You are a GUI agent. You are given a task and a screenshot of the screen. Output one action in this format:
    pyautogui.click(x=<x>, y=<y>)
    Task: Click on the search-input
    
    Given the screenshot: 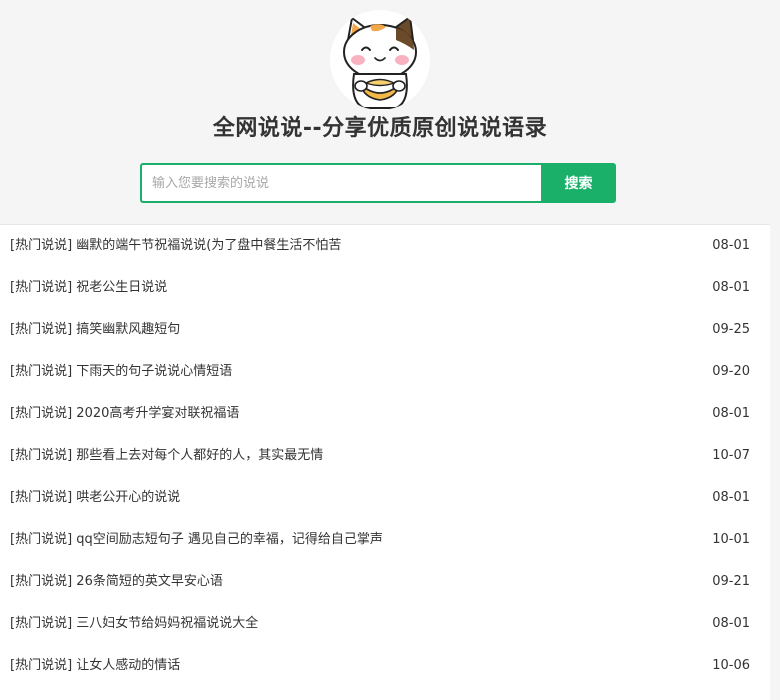 What is the action you would take?
    pyautogui.click(x=341, y=183)
    